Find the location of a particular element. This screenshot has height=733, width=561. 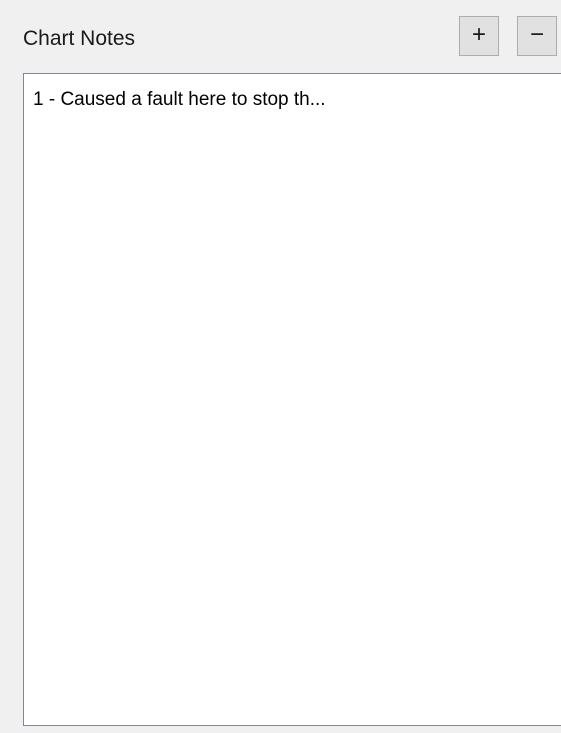

minus-icon: − is located at coordinates (536, 34).